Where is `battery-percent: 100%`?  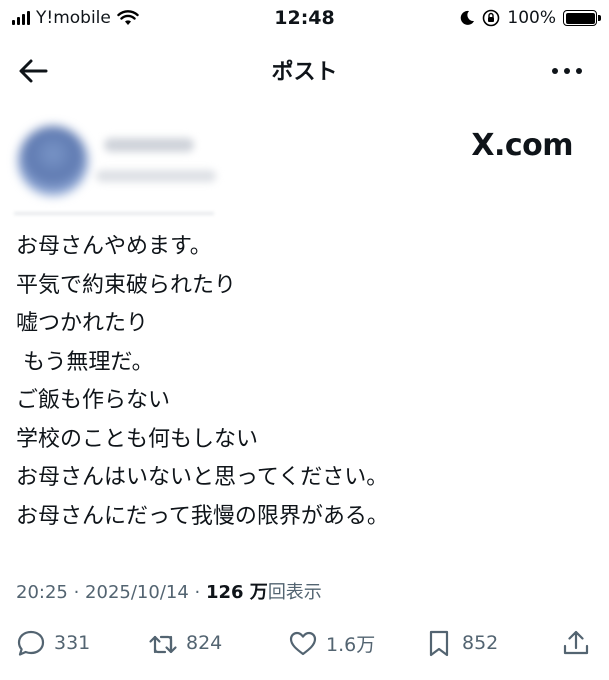
battery-percent: 100% is located at coordinates (531, 18).